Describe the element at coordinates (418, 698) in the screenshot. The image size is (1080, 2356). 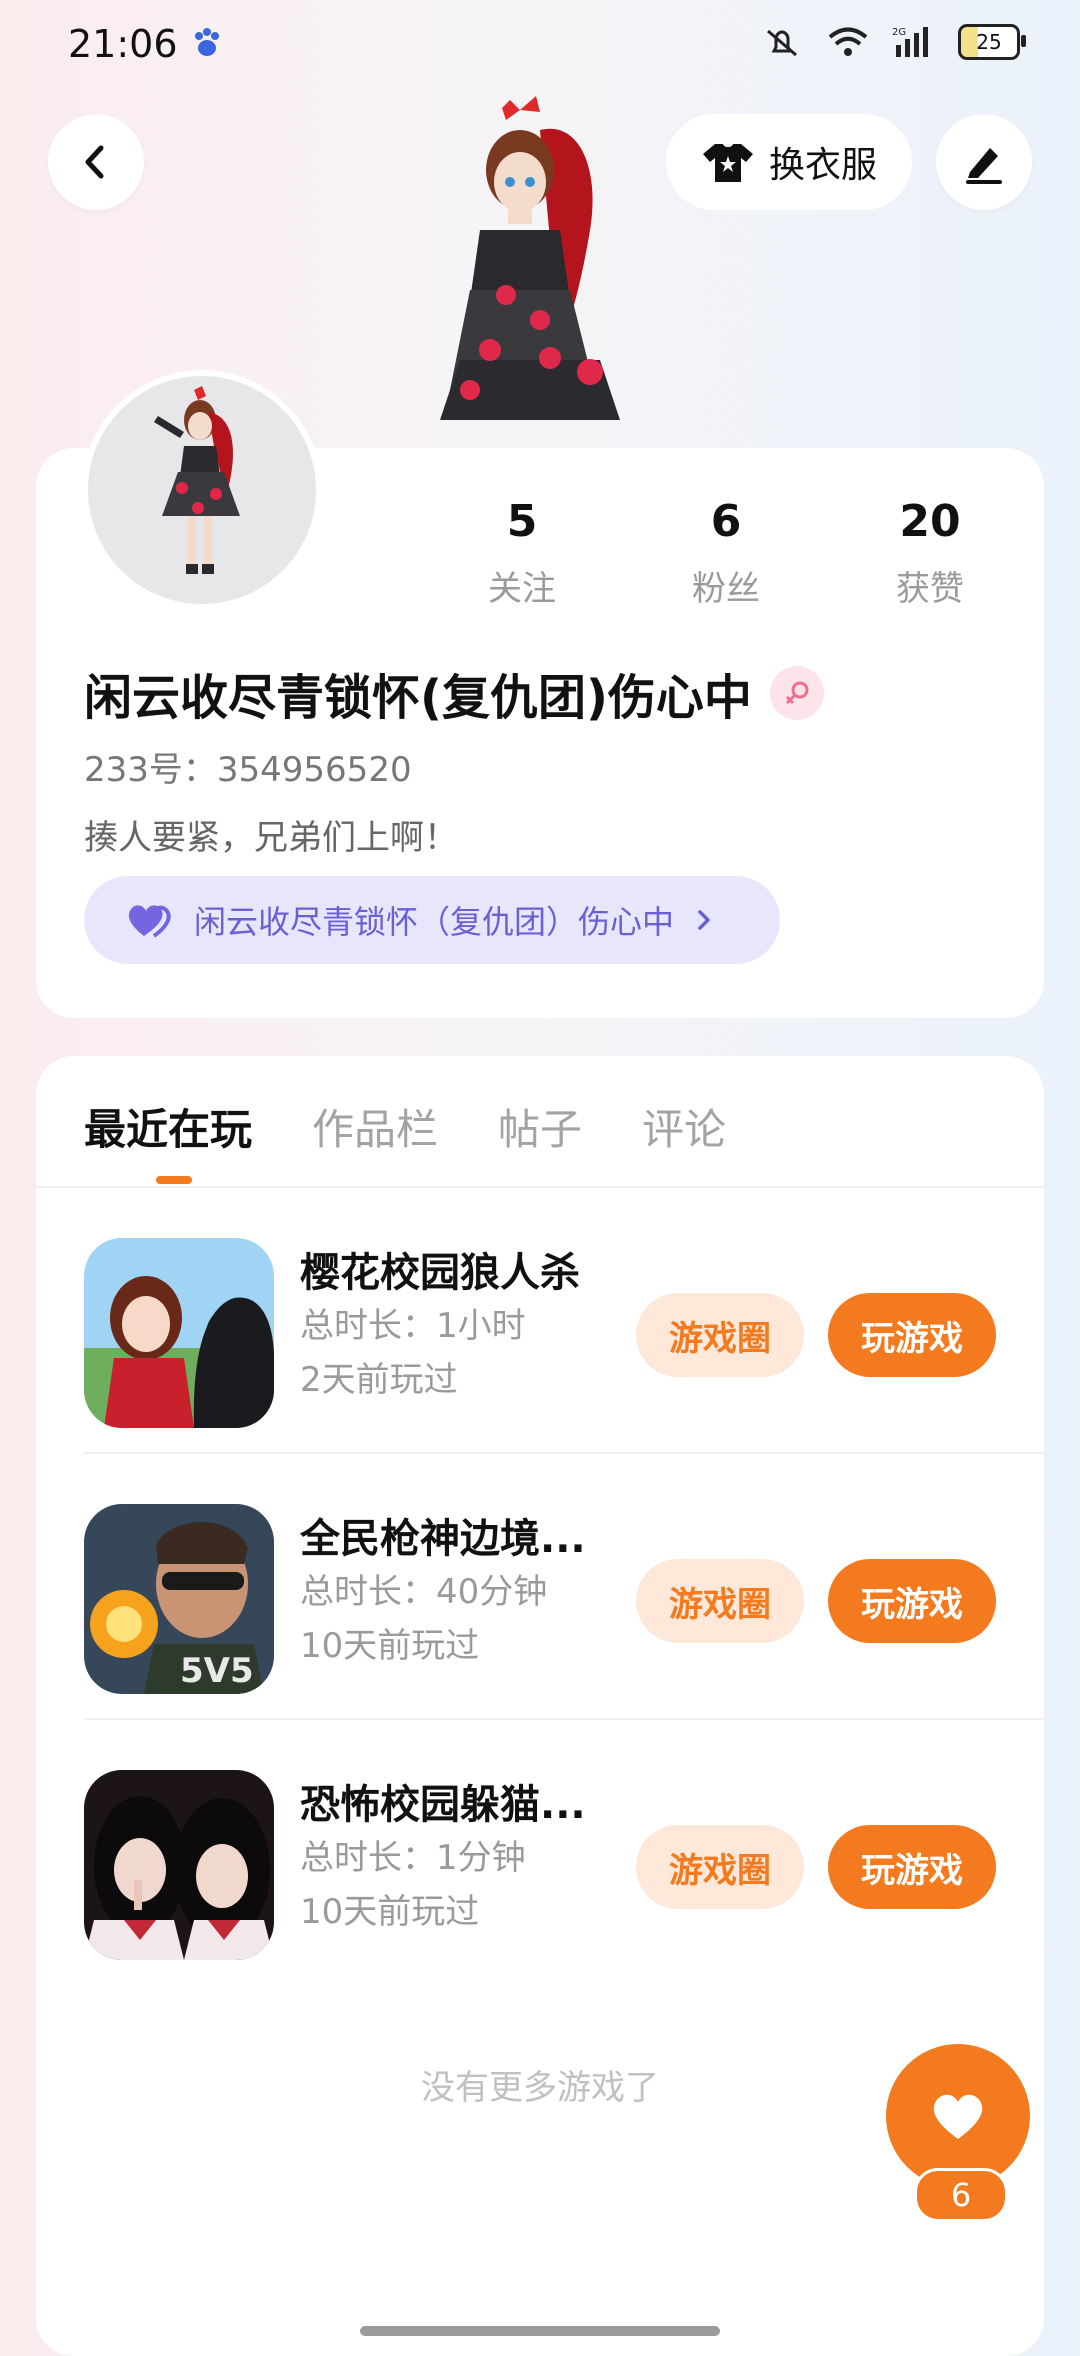
I see `user-name: 闲云收尽青锁怀(复仇团)伤心中` at that location.